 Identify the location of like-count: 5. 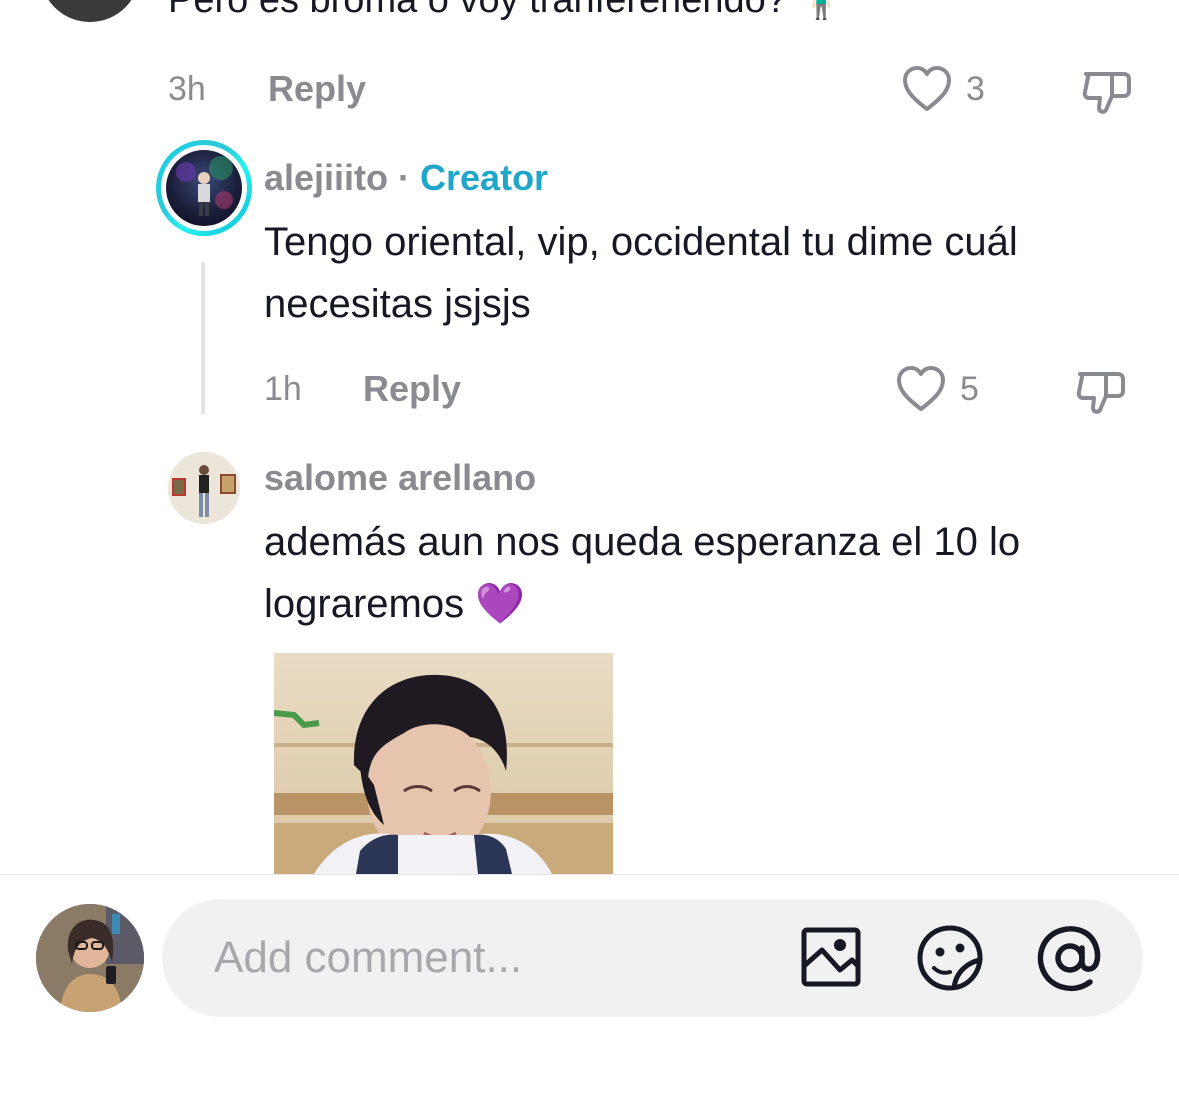
(969, 389).